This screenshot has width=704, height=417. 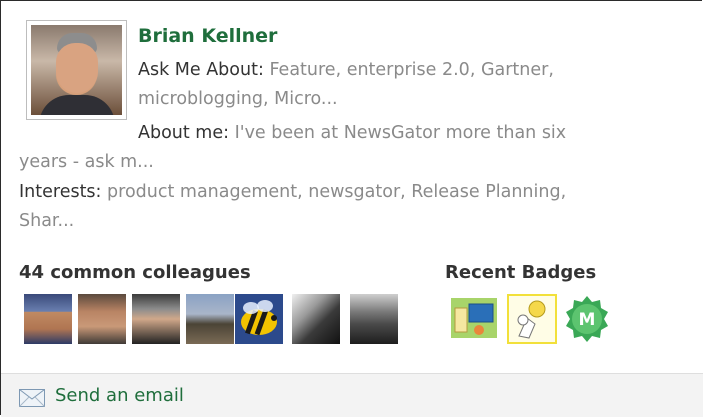 I want to click on m-badge-icon: M, so click(x=587, y=319).